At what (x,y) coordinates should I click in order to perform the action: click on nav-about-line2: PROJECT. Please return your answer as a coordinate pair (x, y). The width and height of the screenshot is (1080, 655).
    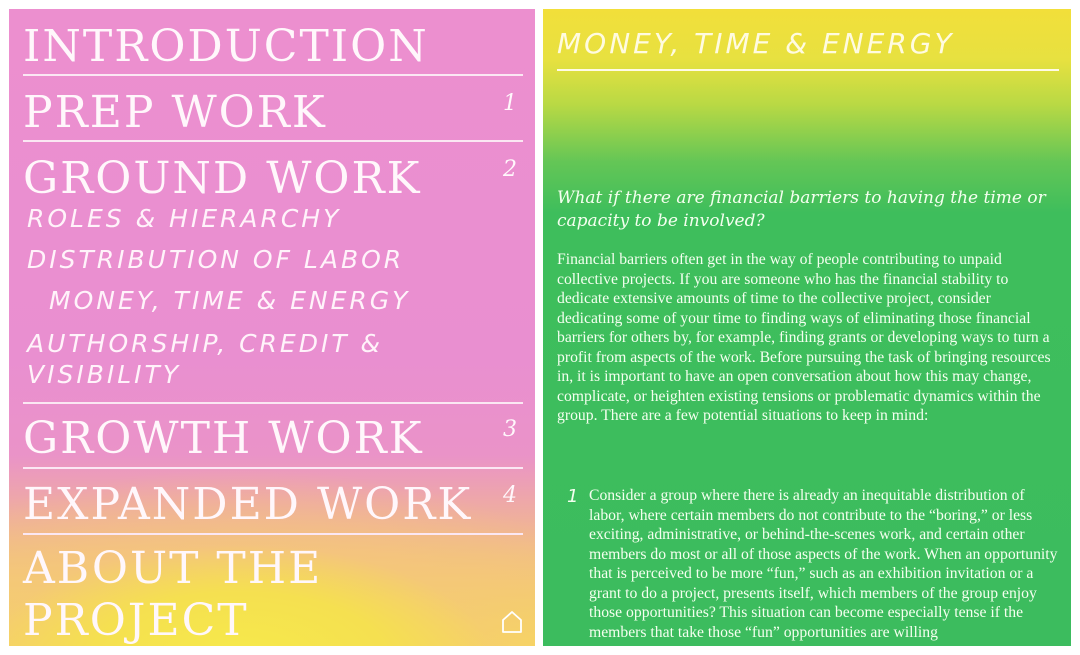
    Looking at the image, I should click on (273, 621).